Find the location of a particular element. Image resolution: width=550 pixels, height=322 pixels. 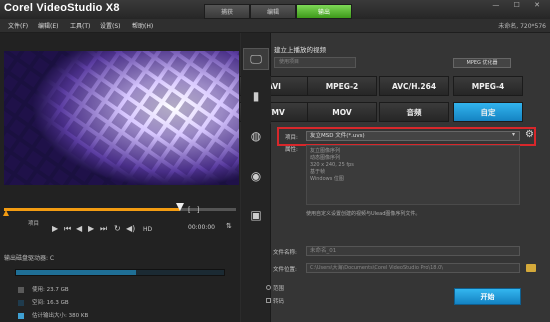

menu-edit: 编辑(E) is located at coordinates (48, 25).